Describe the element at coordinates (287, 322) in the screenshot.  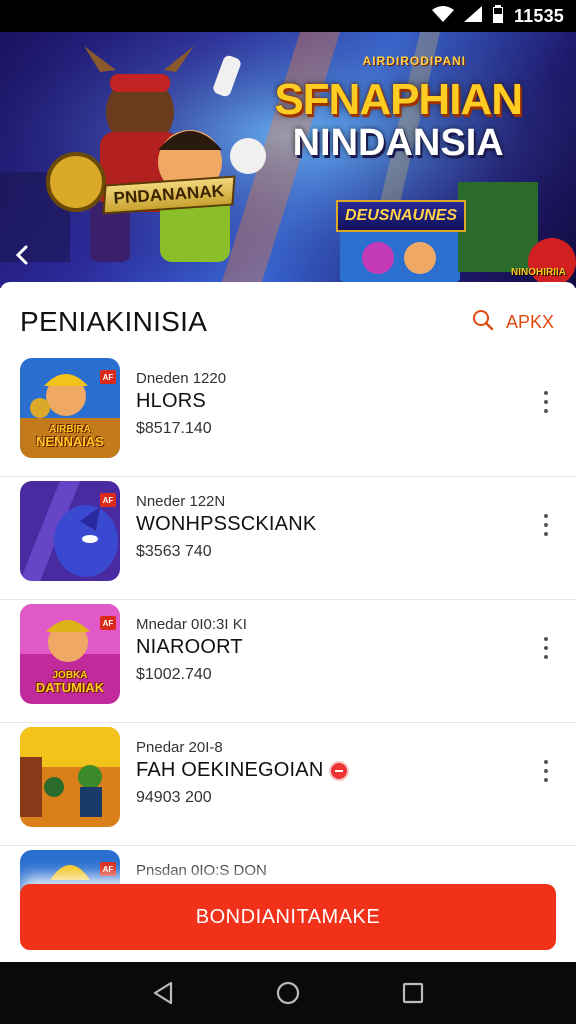
I see `section-header: PENIAKINISIA APKX` at that location.